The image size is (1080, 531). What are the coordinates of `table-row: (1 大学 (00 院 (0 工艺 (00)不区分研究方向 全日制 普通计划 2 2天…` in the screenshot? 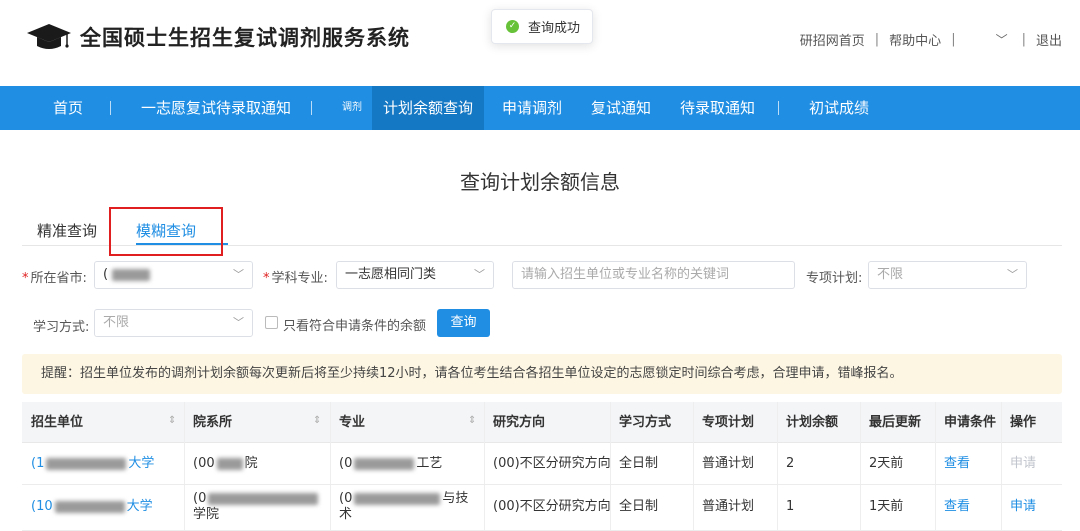 It's located at (542, 464).